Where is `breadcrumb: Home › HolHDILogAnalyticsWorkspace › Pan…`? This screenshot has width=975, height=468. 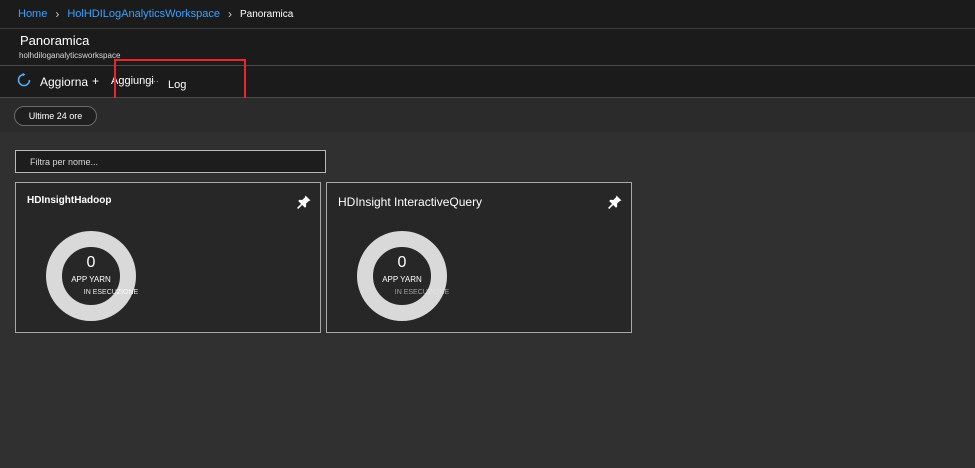
breadcrumb: Home › HolHDILogAnalyticsWorkspace › Pan… is located at coordinates (487, 14).